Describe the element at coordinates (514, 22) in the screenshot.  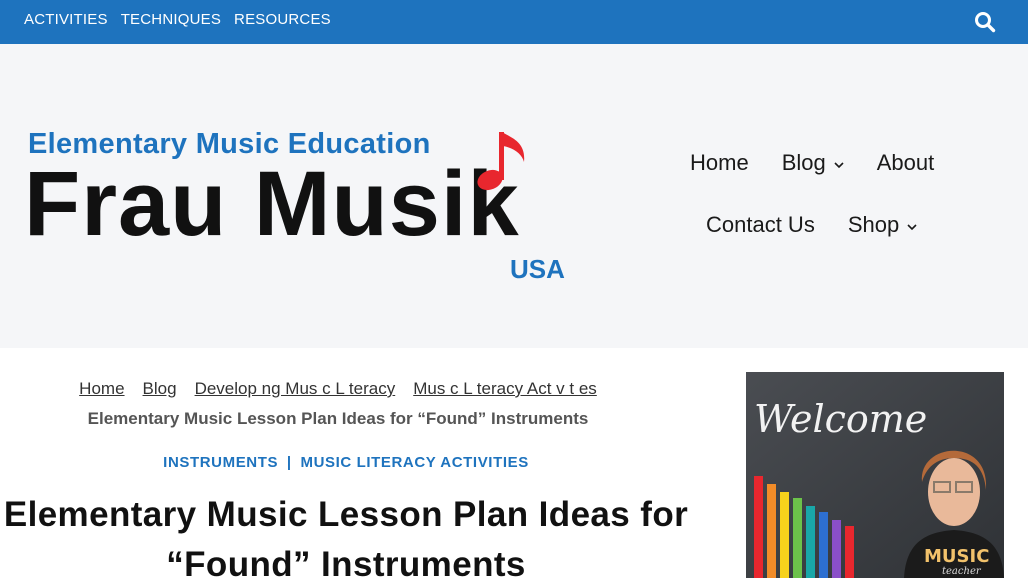
I see `top-bar: ACTIVITIES TECHNIQUES RESOURCES` at that location.